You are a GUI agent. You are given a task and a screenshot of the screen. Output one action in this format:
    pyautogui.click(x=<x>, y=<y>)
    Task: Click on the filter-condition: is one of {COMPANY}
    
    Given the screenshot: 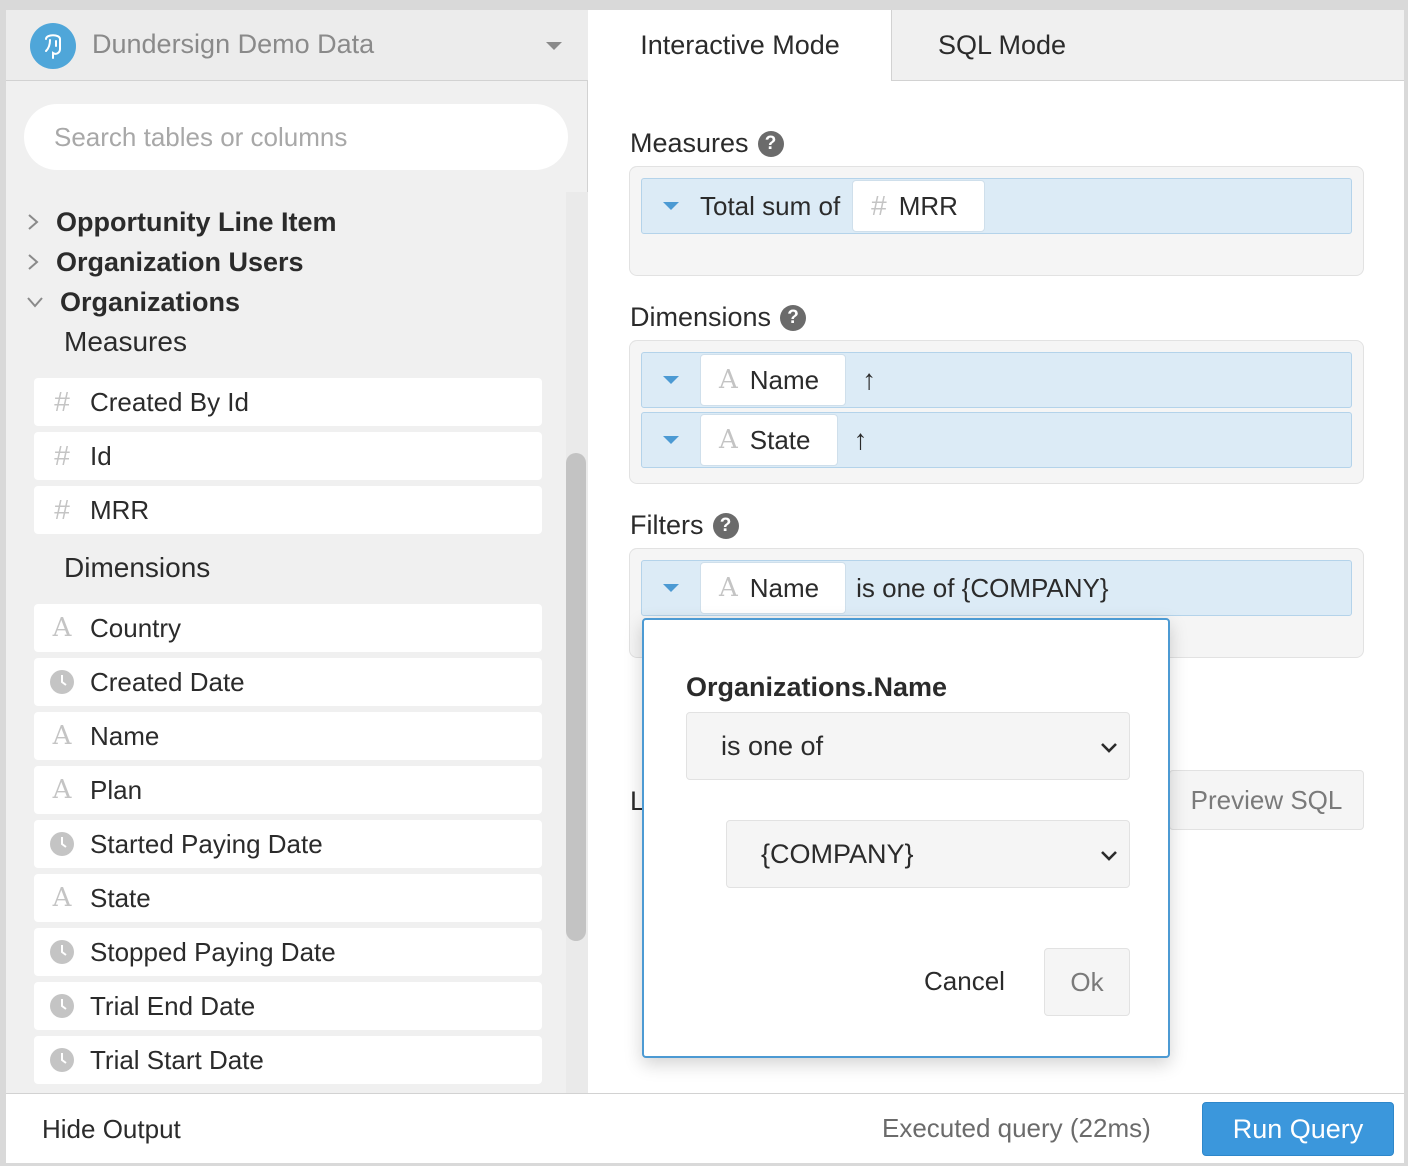 What is the action you would take?
    pyautogui.click(x=982, y=587)
    